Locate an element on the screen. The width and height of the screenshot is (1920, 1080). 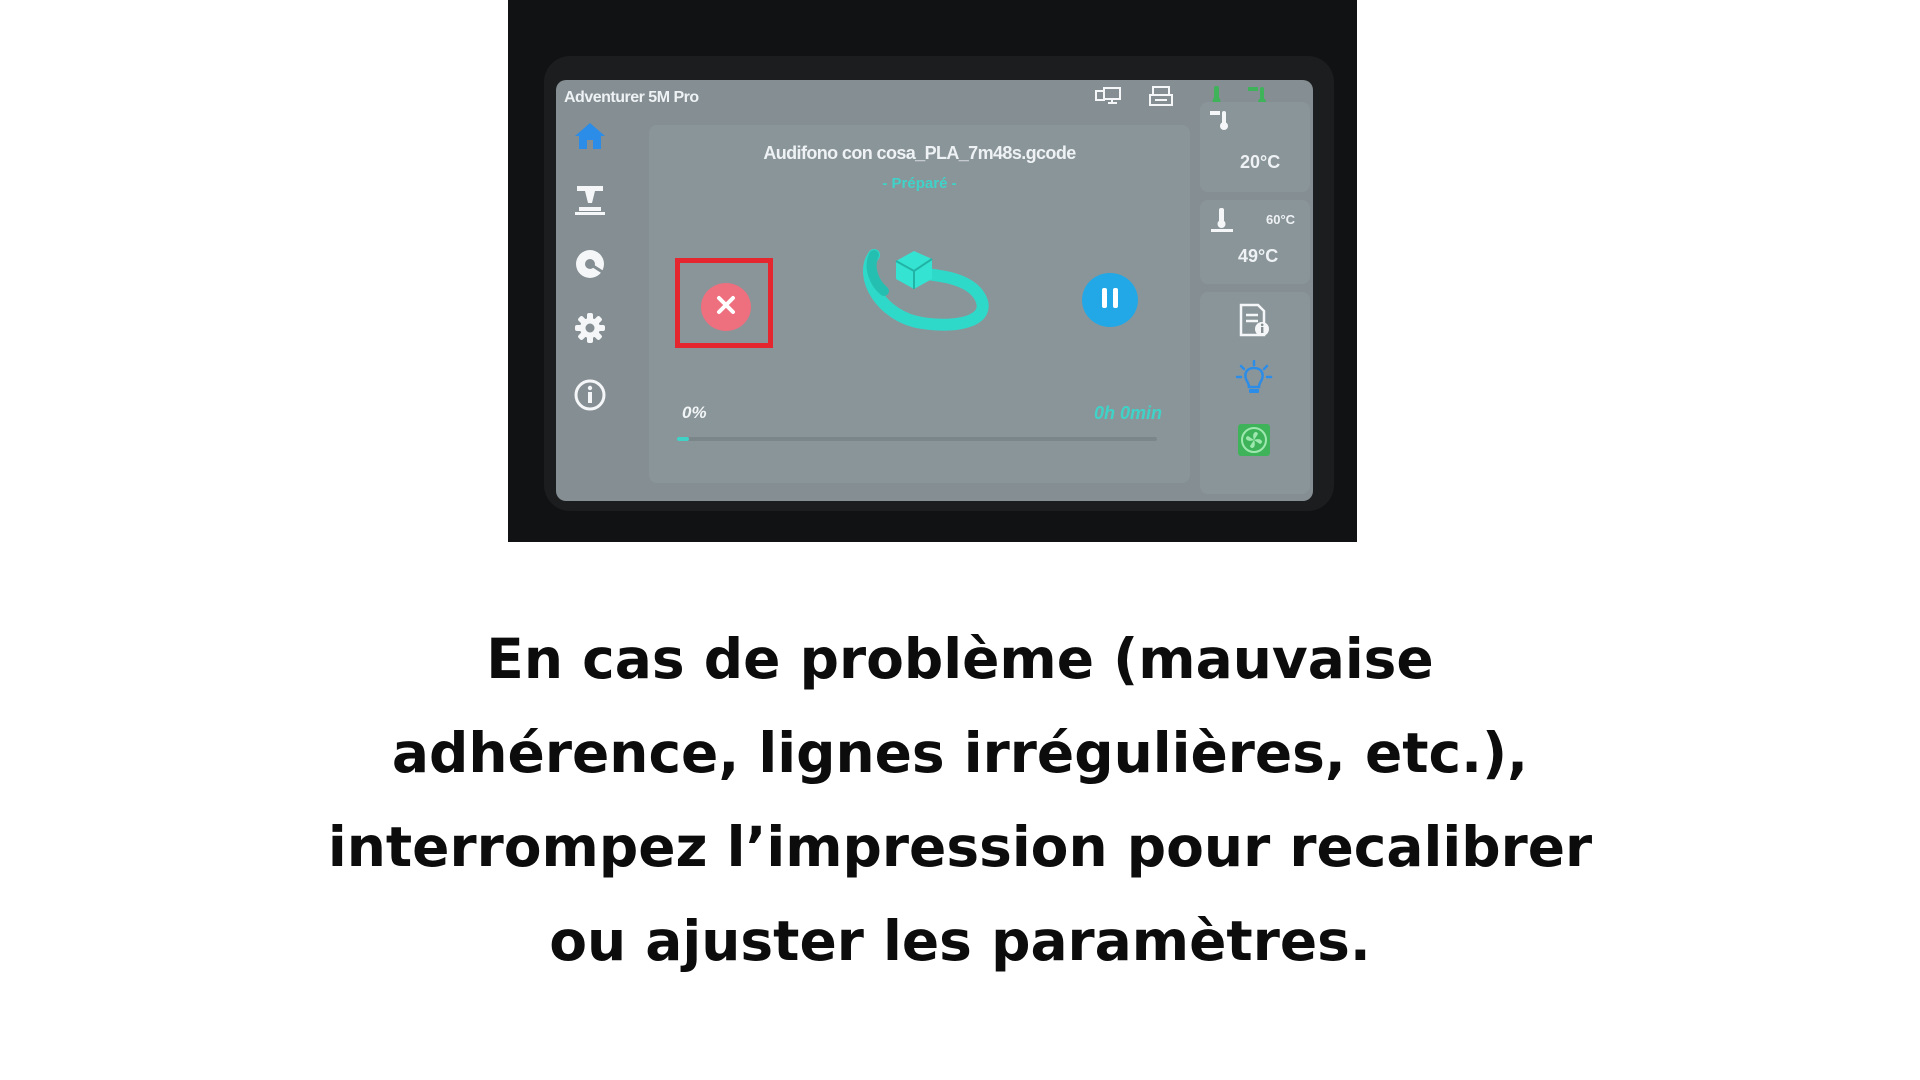
nozzle-temperature-icon is located at coordinates (1221, 123).